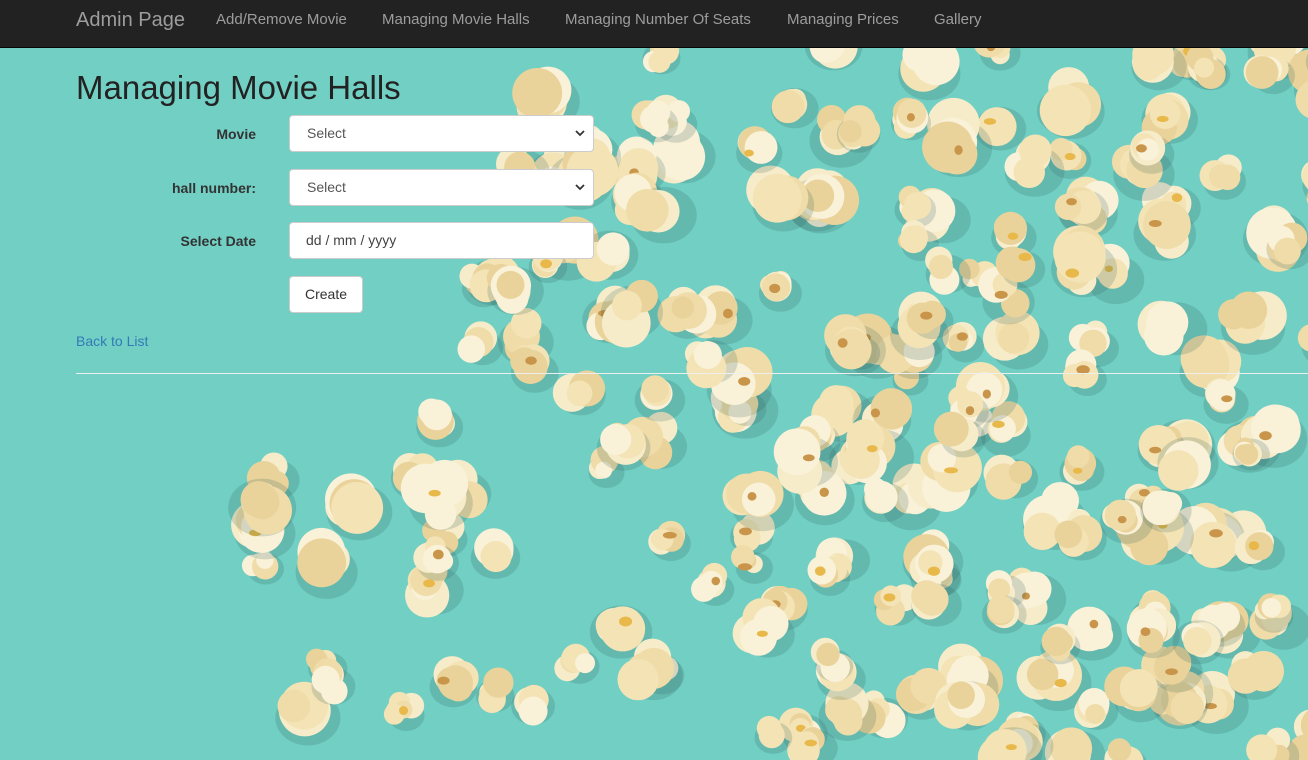 This screenshot has width=1308, height=760. What do you see at coordinates (441, 240) in the screenshot?
I see `date-input: dd / mm / yyyy` at bounding box center [441, 240].